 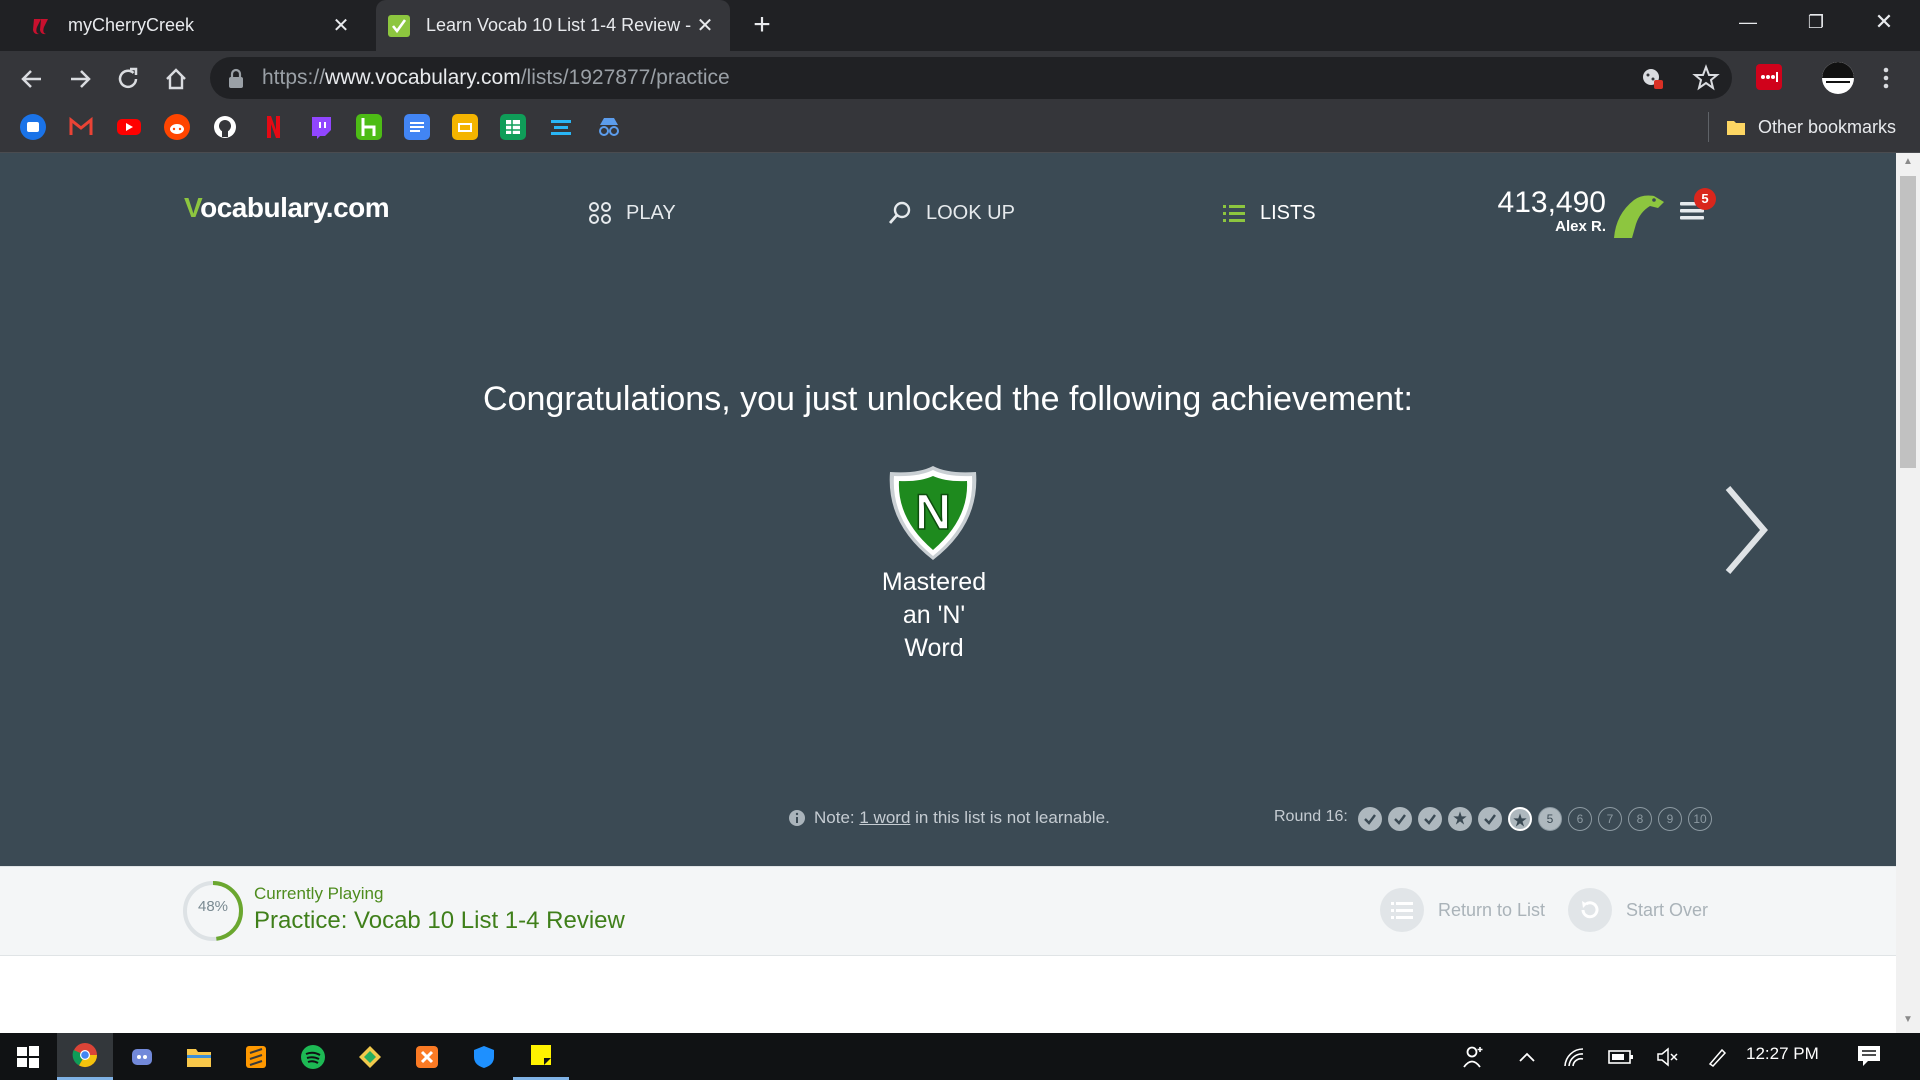 What do you see at coordinates (1705, 199) in the screenshot?
I see `notification-badge: 5` at bounding box center [1705, 199].